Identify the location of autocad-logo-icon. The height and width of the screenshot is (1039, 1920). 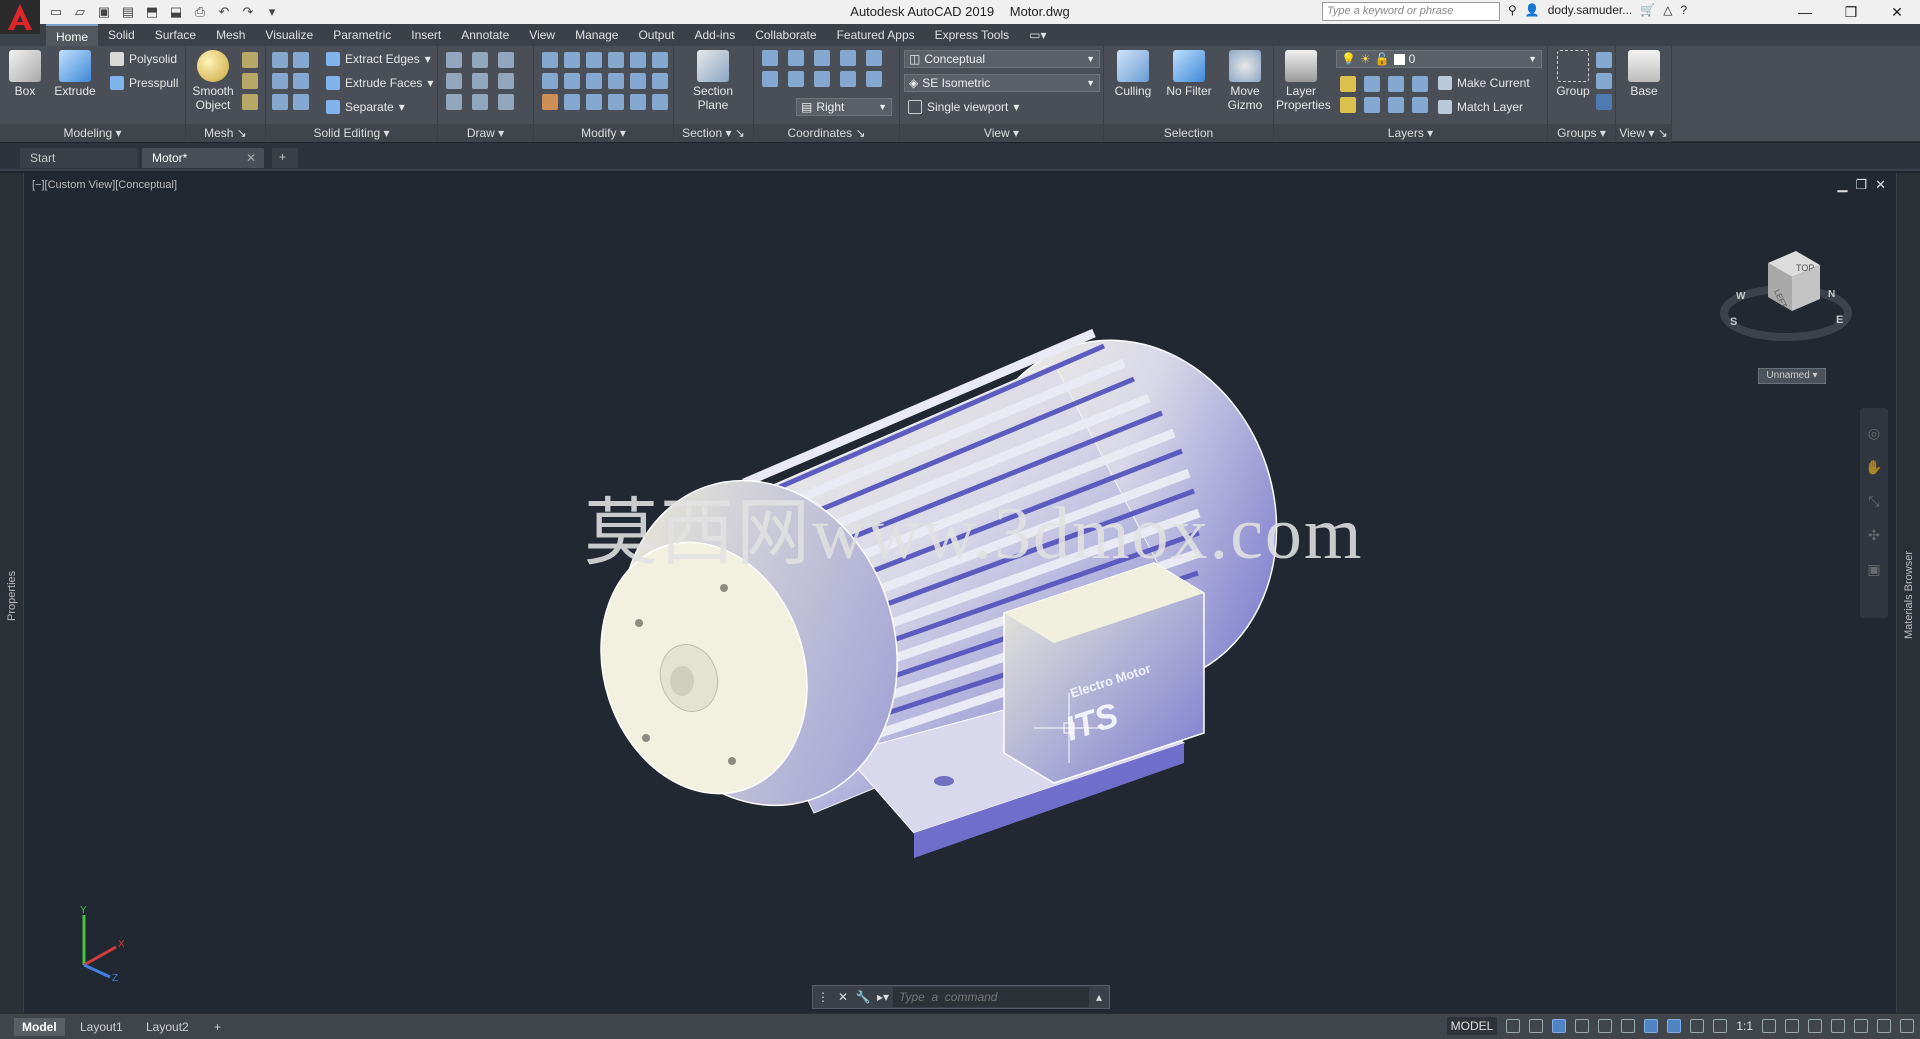
(20, 17).